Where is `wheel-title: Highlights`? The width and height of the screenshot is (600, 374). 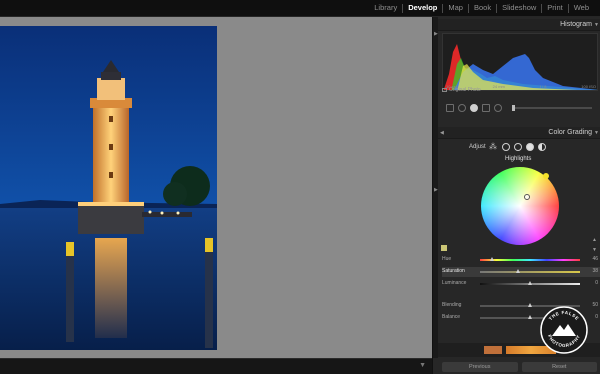 wheel-title: Highlights is located at coordinates (518, 159).